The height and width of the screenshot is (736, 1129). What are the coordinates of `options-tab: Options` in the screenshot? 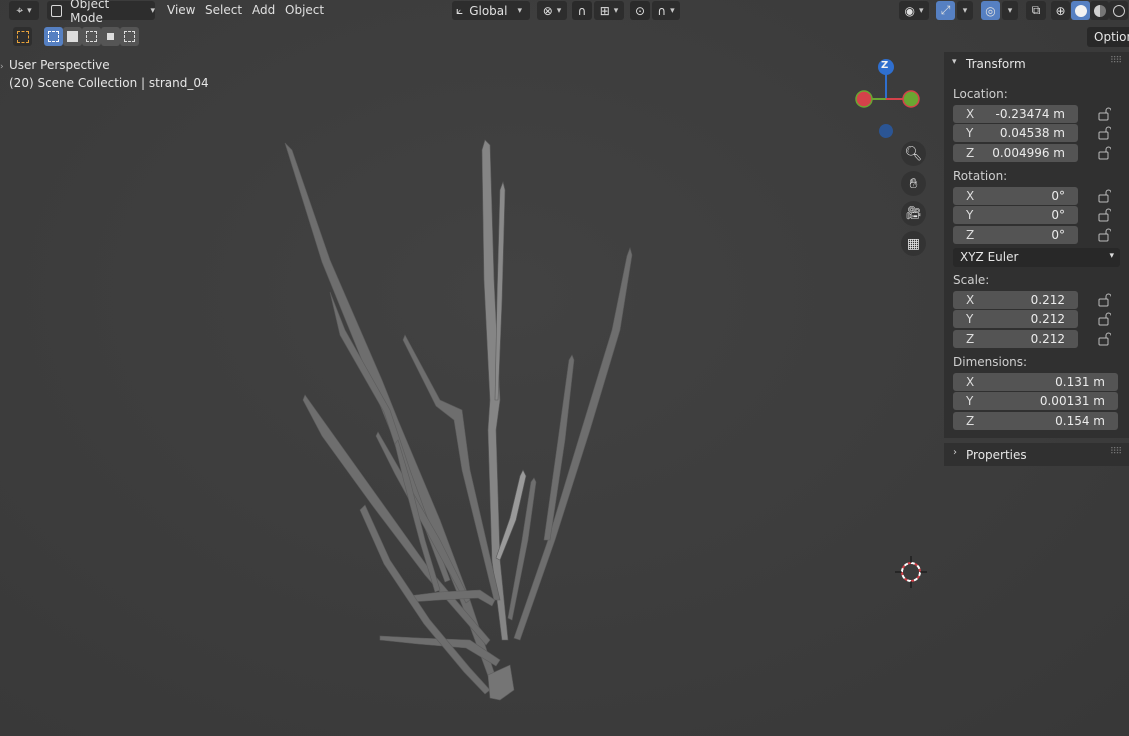 It's located at (1108, 37).